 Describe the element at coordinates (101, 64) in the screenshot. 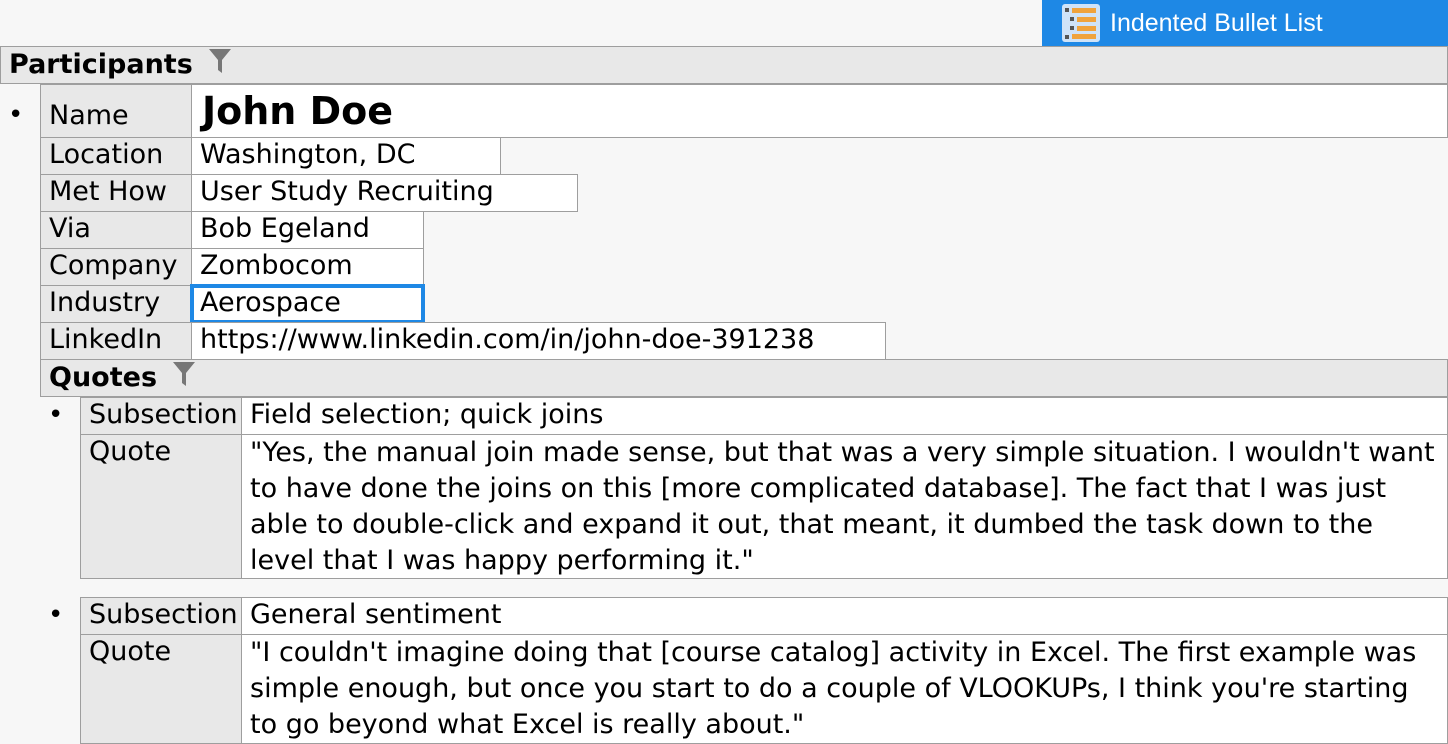

I see `participants-title: Participants` at that location.